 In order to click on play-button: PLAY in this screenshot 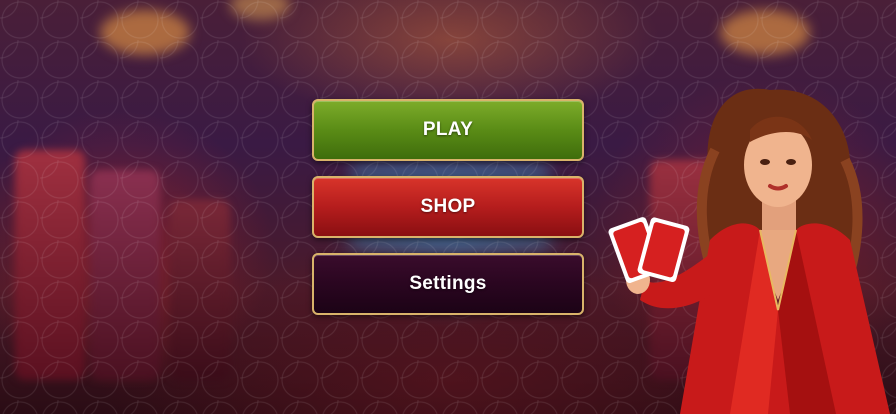, I will do `click(448, 130)`.